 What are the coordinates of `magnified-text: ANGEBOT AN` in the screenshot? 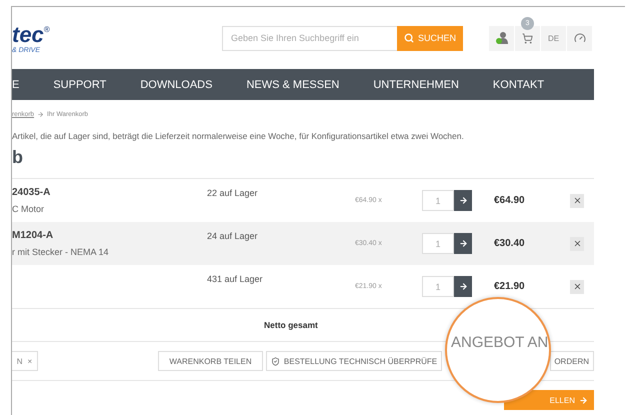 It's located at (499, 342).